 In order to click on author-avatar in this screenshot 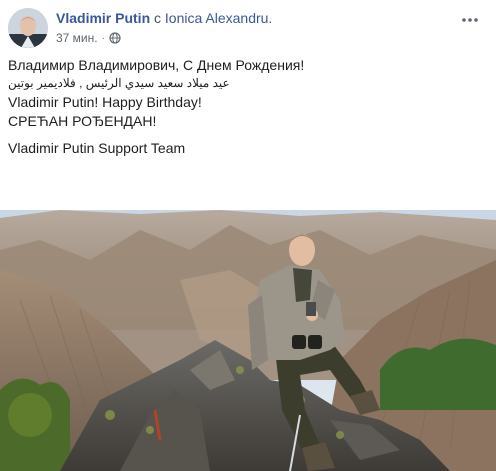, I will do `click(28, 28)`.